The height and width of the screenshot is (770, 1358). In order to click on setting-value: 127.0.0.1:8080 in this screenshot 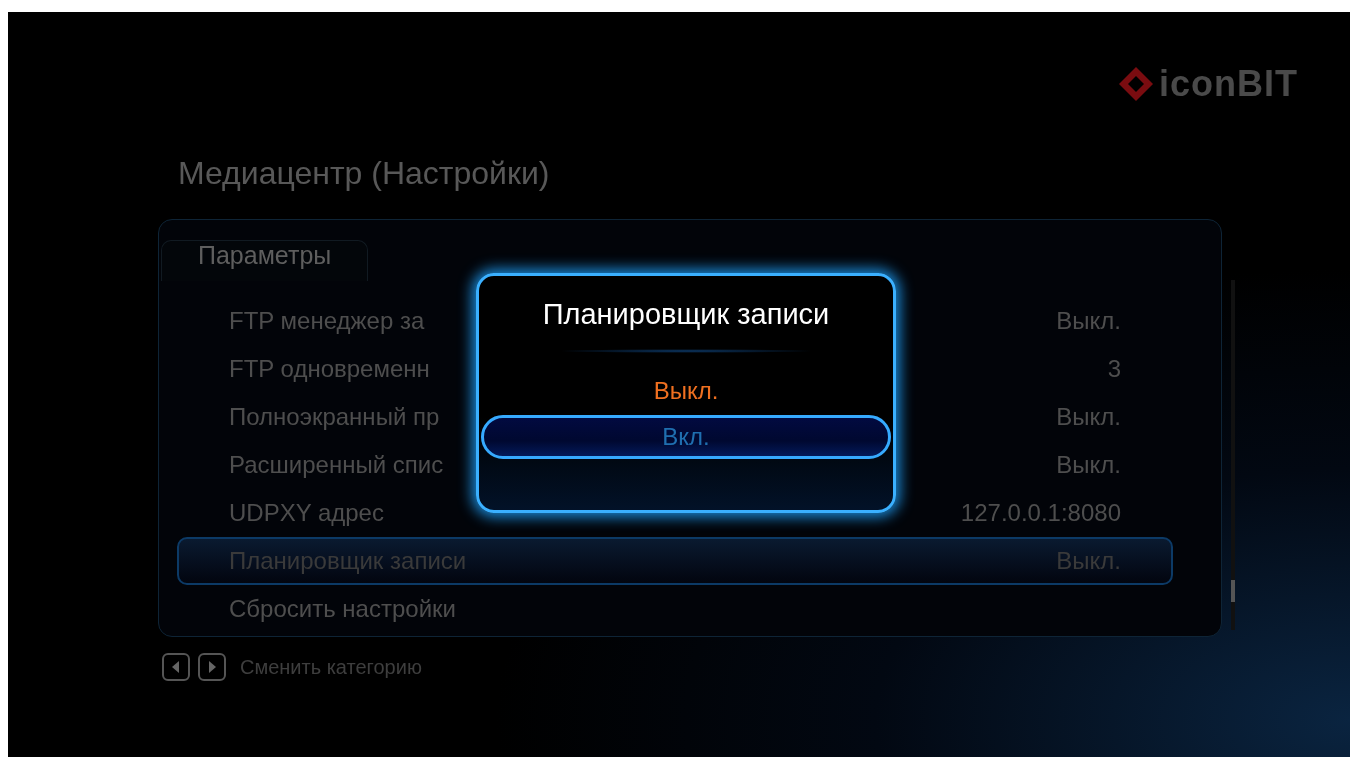, I will do `click(1040, 513)`.